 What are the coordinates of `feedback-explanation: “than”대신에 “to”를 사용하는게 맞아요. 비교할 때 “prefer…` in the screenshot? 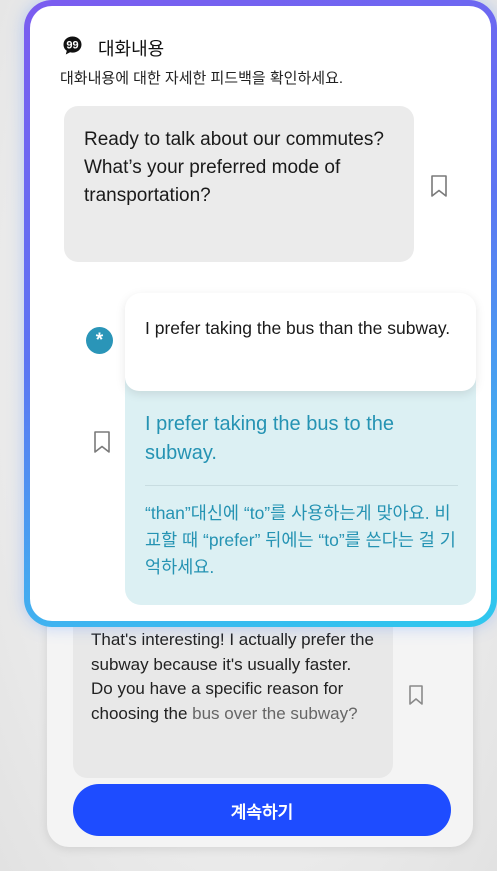 It's located at (300, 540).